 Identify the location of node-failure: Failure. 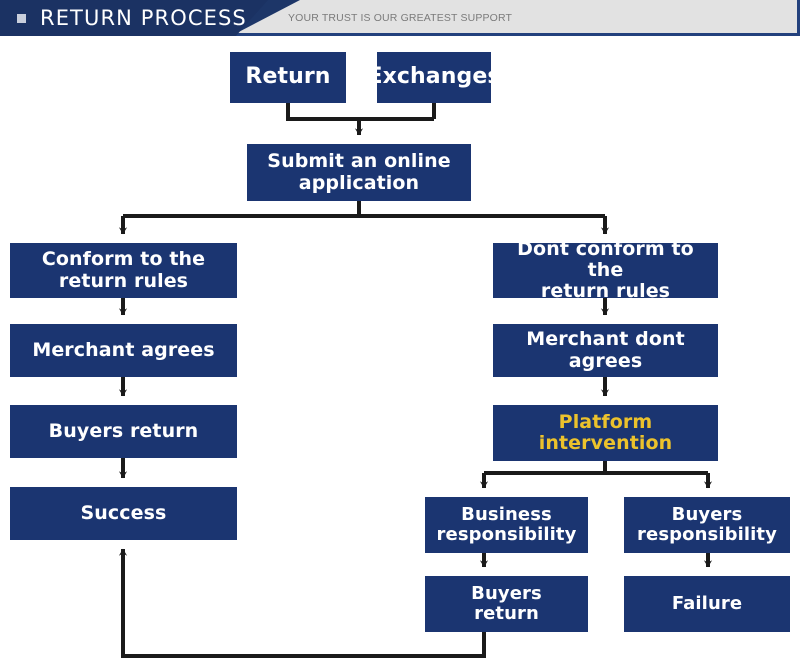
(707, 604).